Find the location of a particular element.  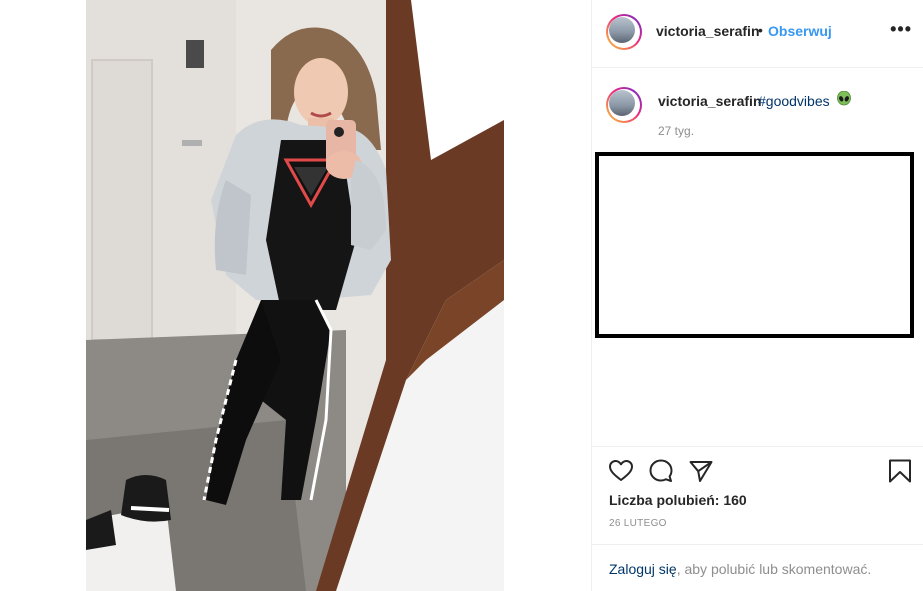

post-header: victoria_serafin • Obserwuj ••• is located at coordinates (757, 34).